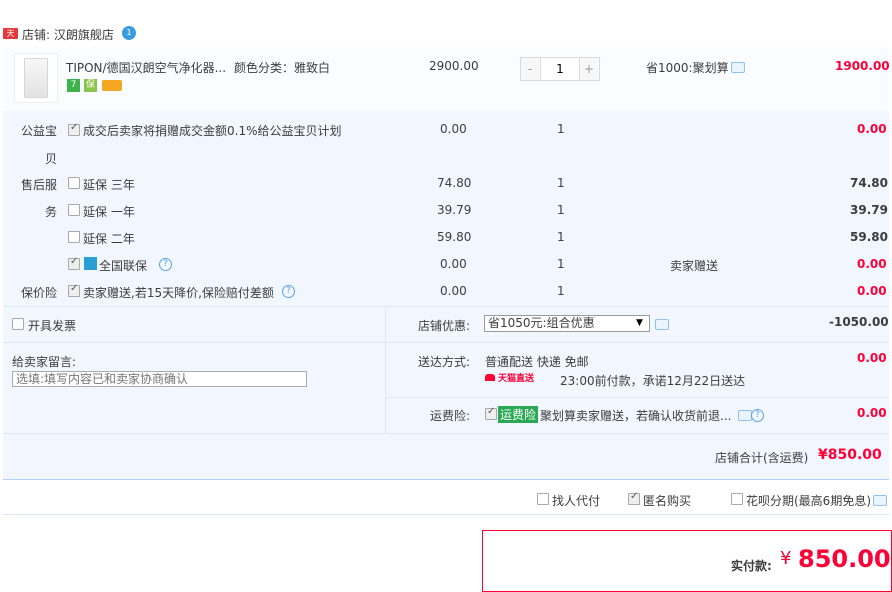  I want to click on air-purifier-image, so click(36, 78).